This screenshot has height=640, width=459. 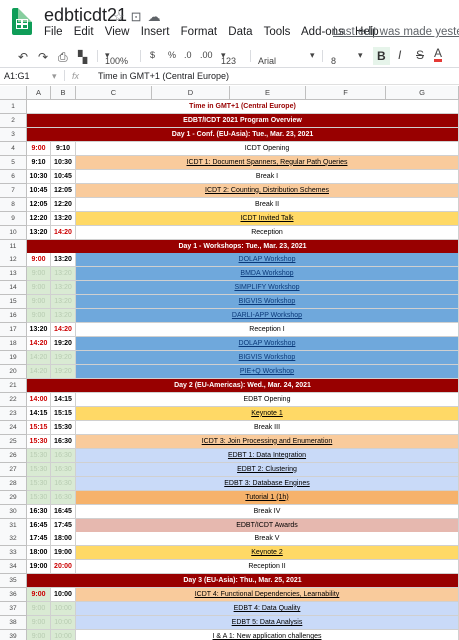 What do you see at coordinates (360, 55) in the screenshot?
I see `font-size-chevron-down-icon: ▾` at bounding box center [360, 55].